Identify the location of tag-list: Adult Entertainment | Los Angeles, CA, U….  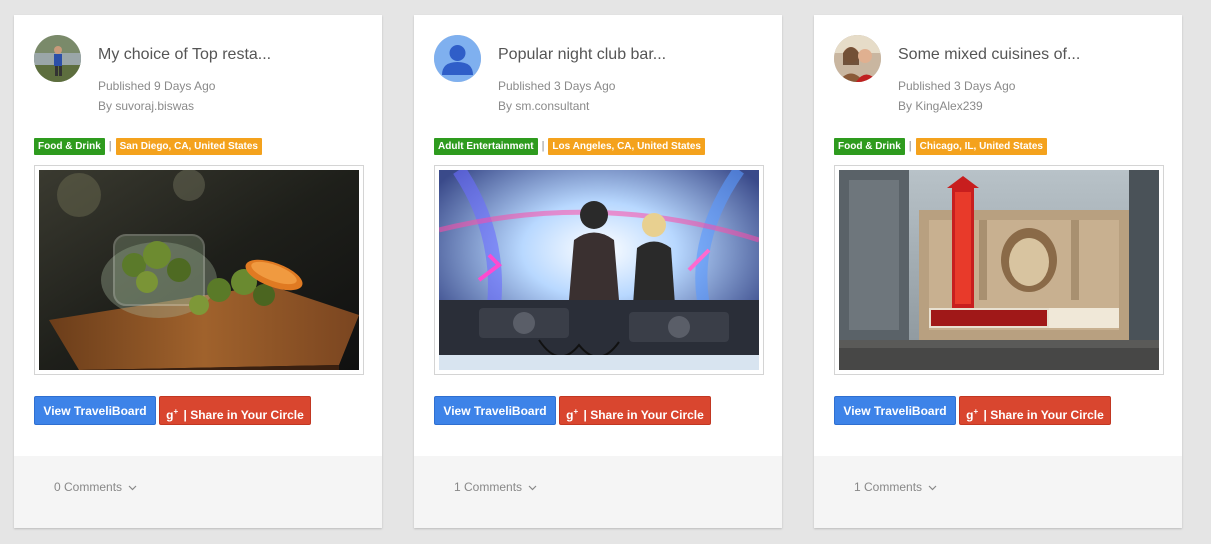
(569, 146).